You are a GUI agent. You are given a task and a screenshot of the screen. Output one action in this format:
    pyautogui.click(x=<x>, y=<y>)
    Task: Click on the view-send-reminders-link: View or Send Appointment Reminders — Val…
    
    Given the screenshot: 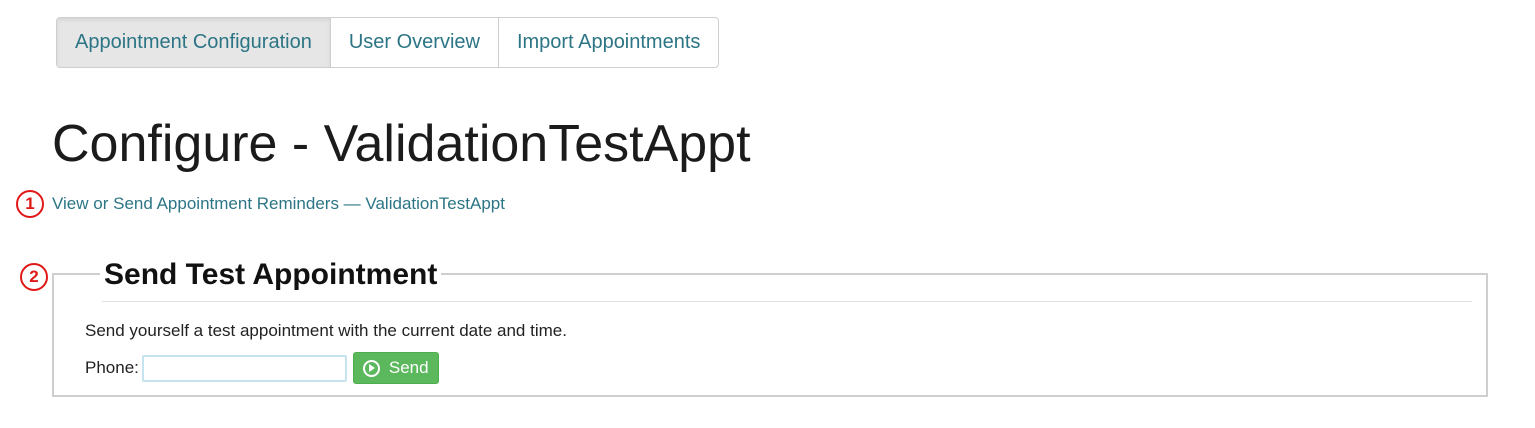 What is the action you would take?
    pyautogui.click(x=278, y=204)
    